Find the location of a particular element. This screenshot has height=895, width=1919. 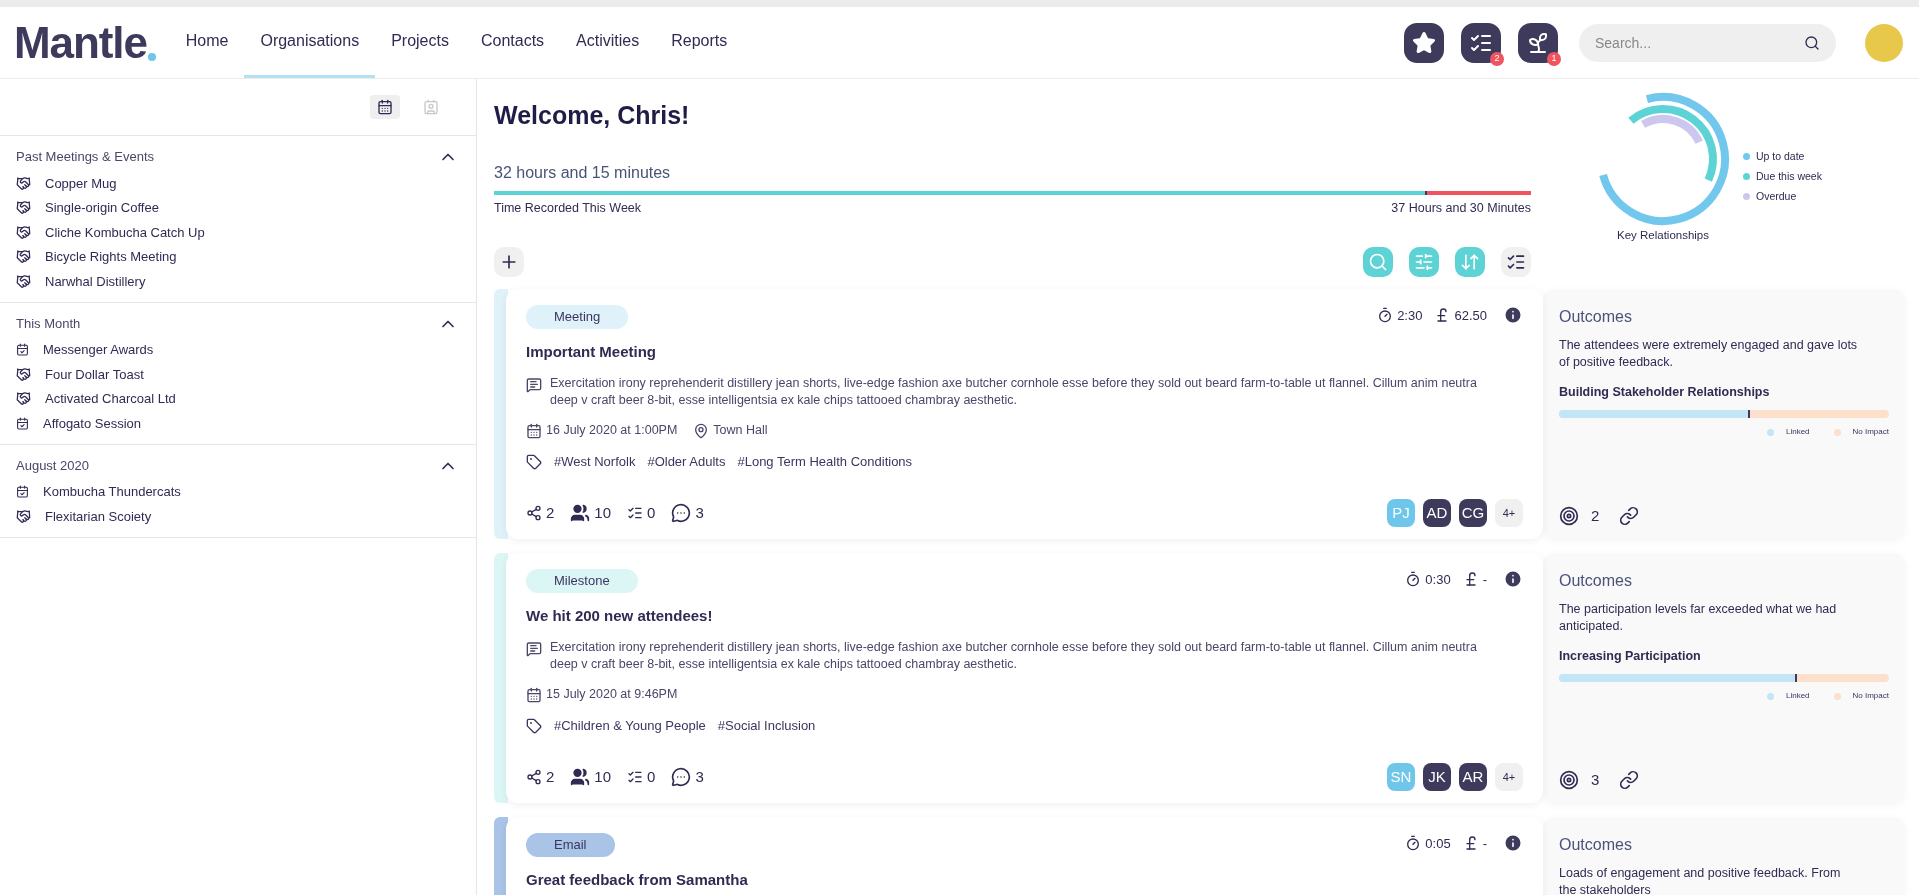

sidebar-item: Single-origin Coffee is located at coordinates (102, 208).